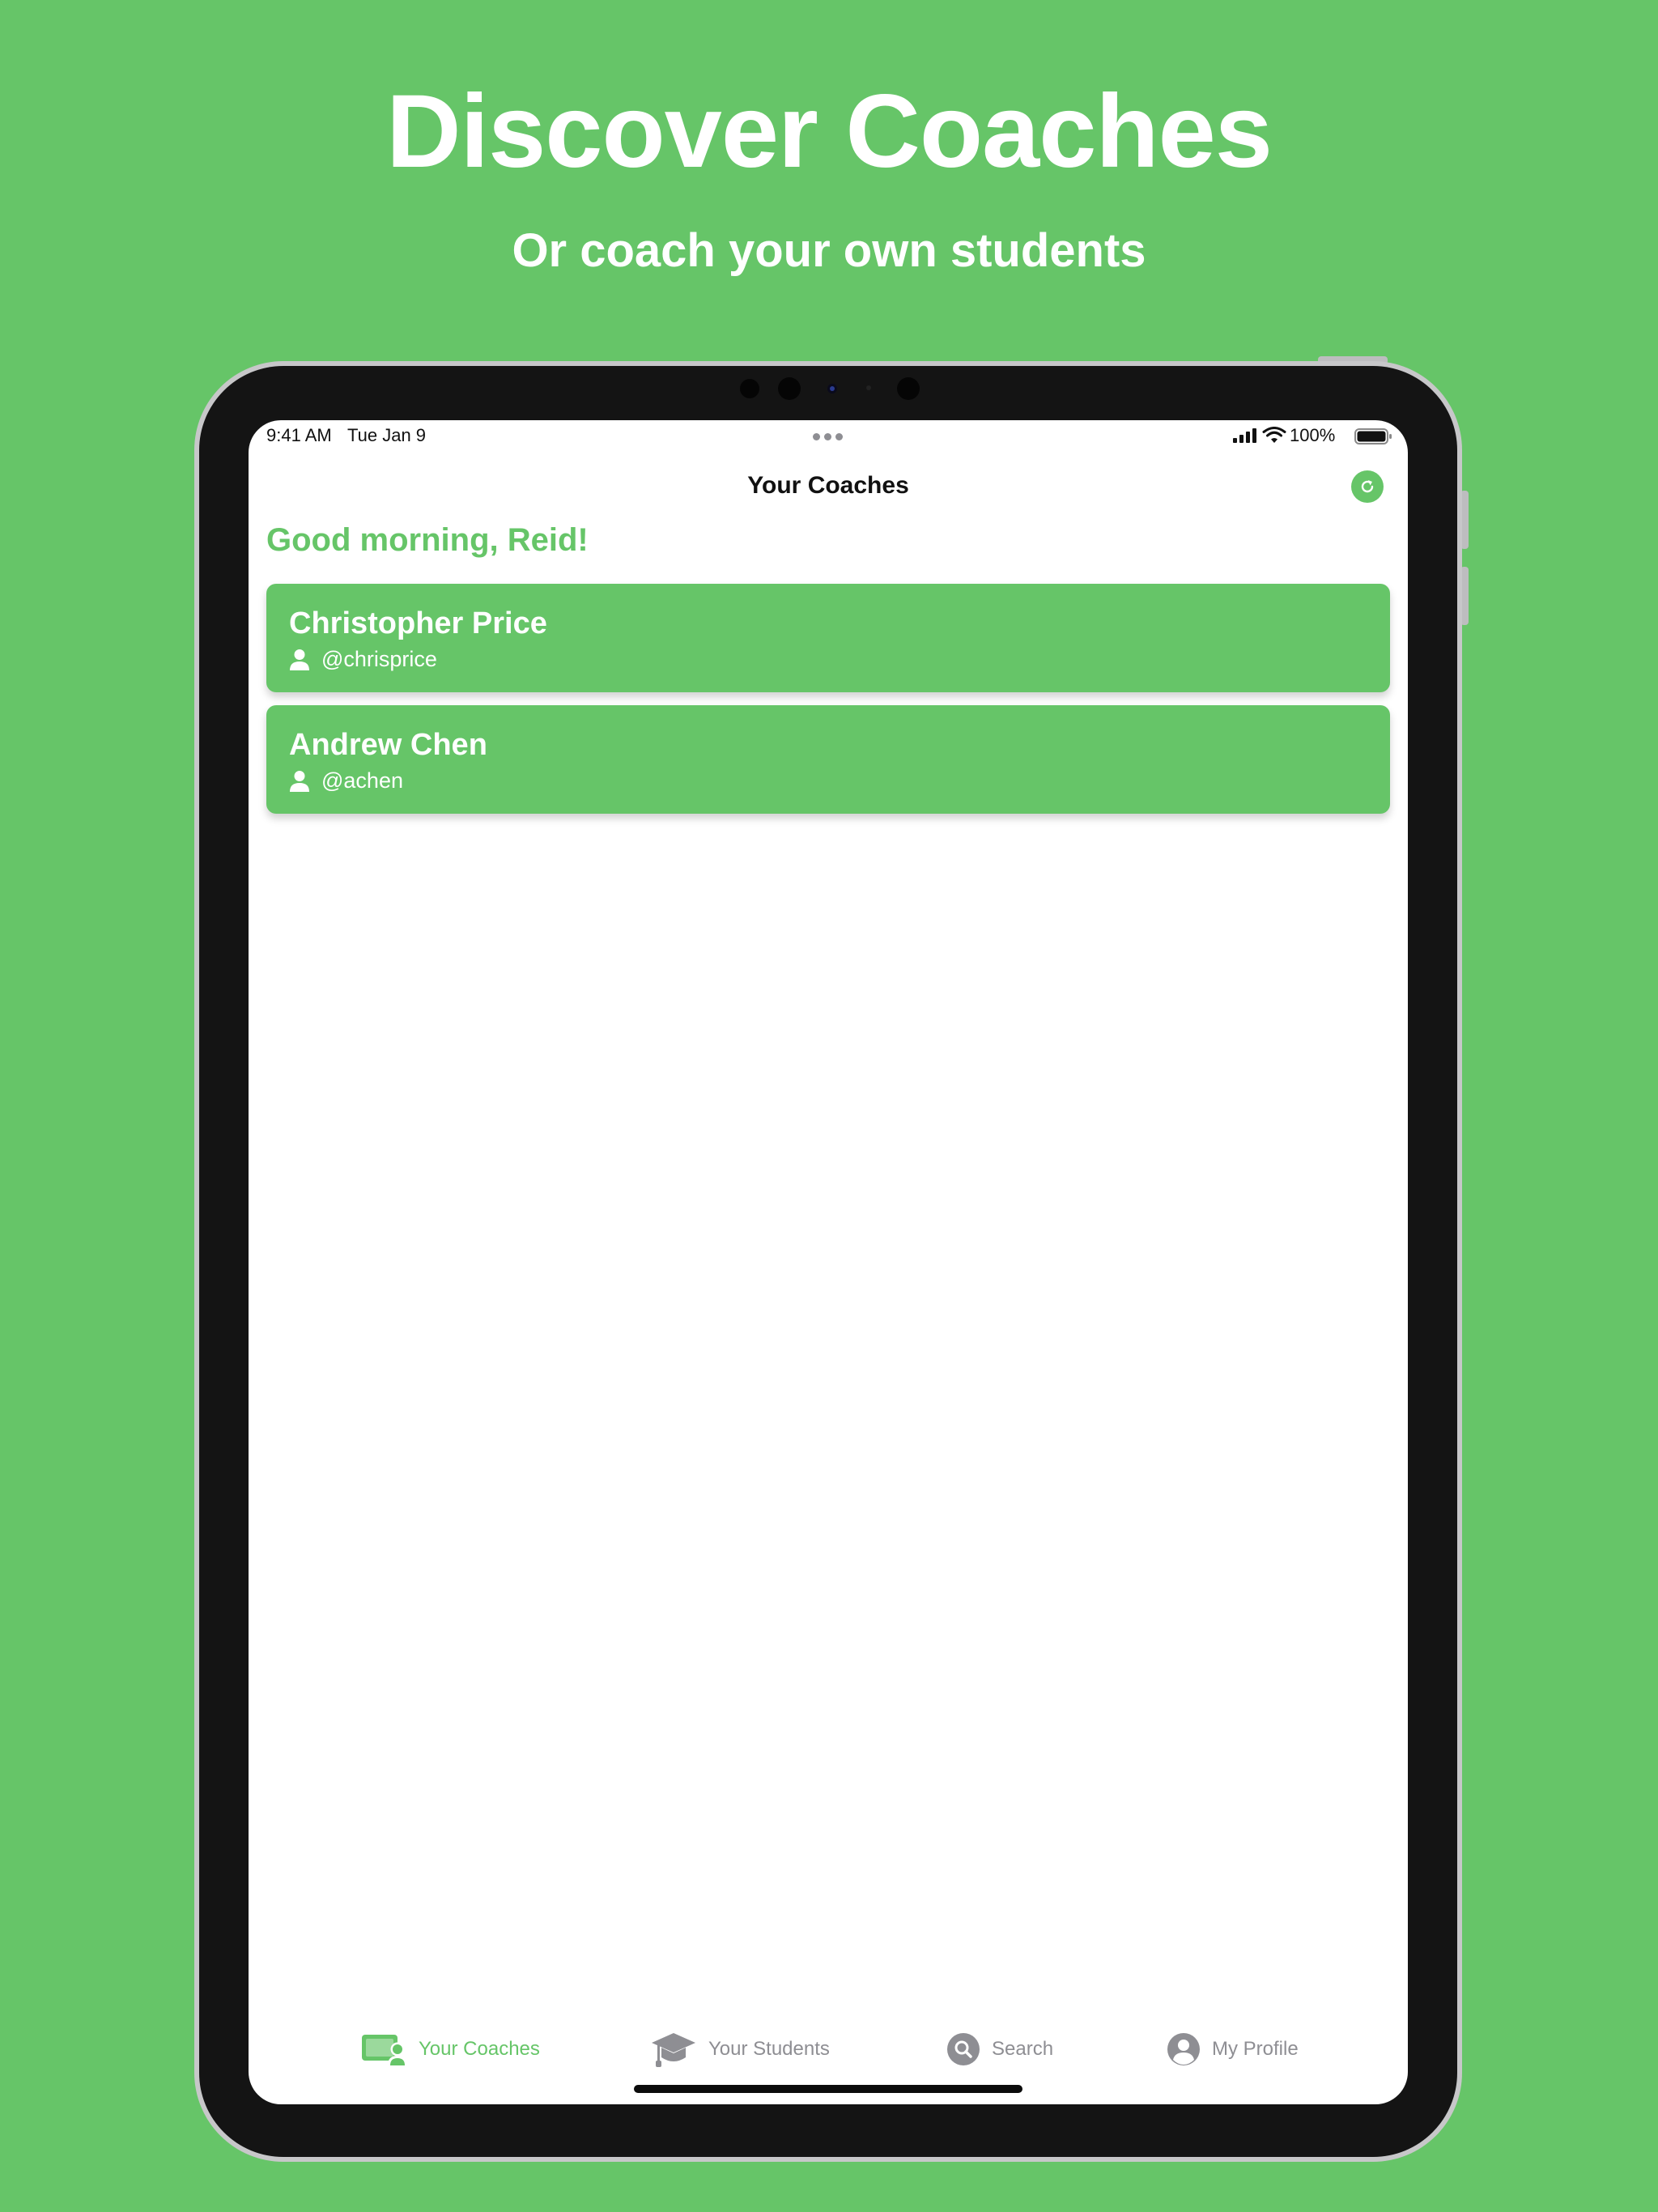 This screenshot has height=2212, width=1658. What do you see at coordinates (362, 781) in the screenshot?
I see `coach-handle: @achen` at bounding box center [362, 781].